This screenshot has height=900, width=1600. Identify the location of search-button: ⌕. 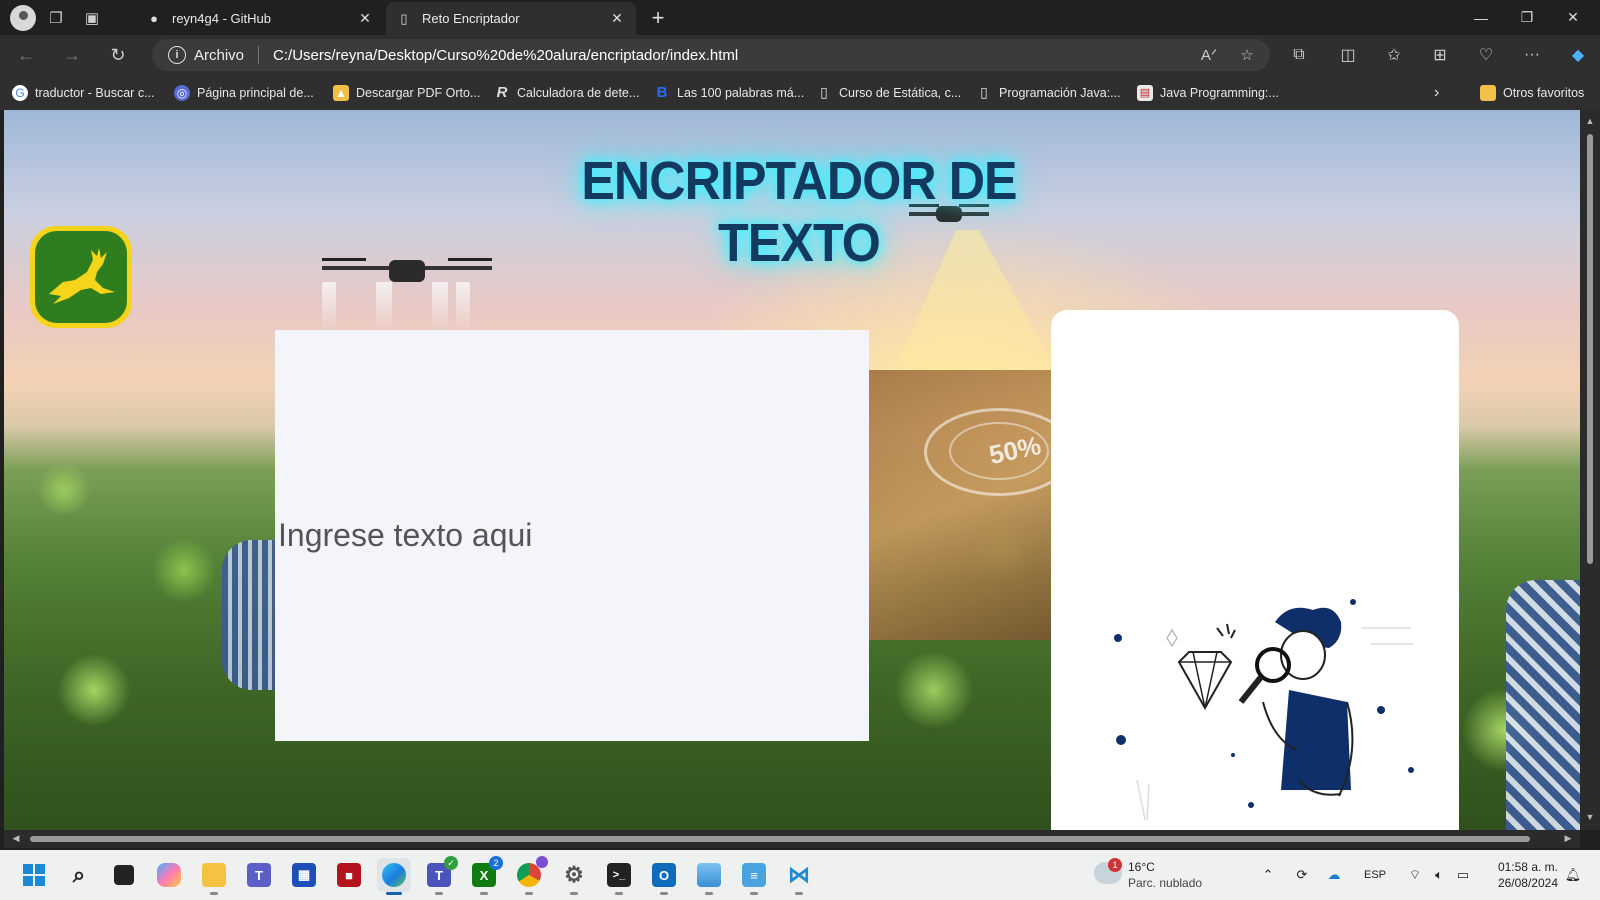
(79, 875).